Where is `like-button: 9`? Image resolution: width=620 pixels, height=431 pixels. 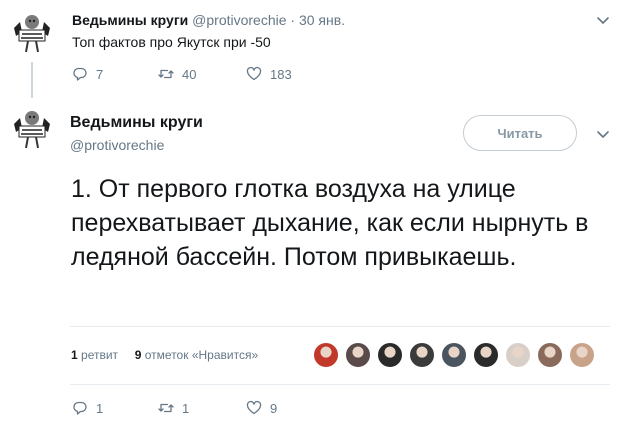 like-button: 9 is located at coordinates (261, 408).